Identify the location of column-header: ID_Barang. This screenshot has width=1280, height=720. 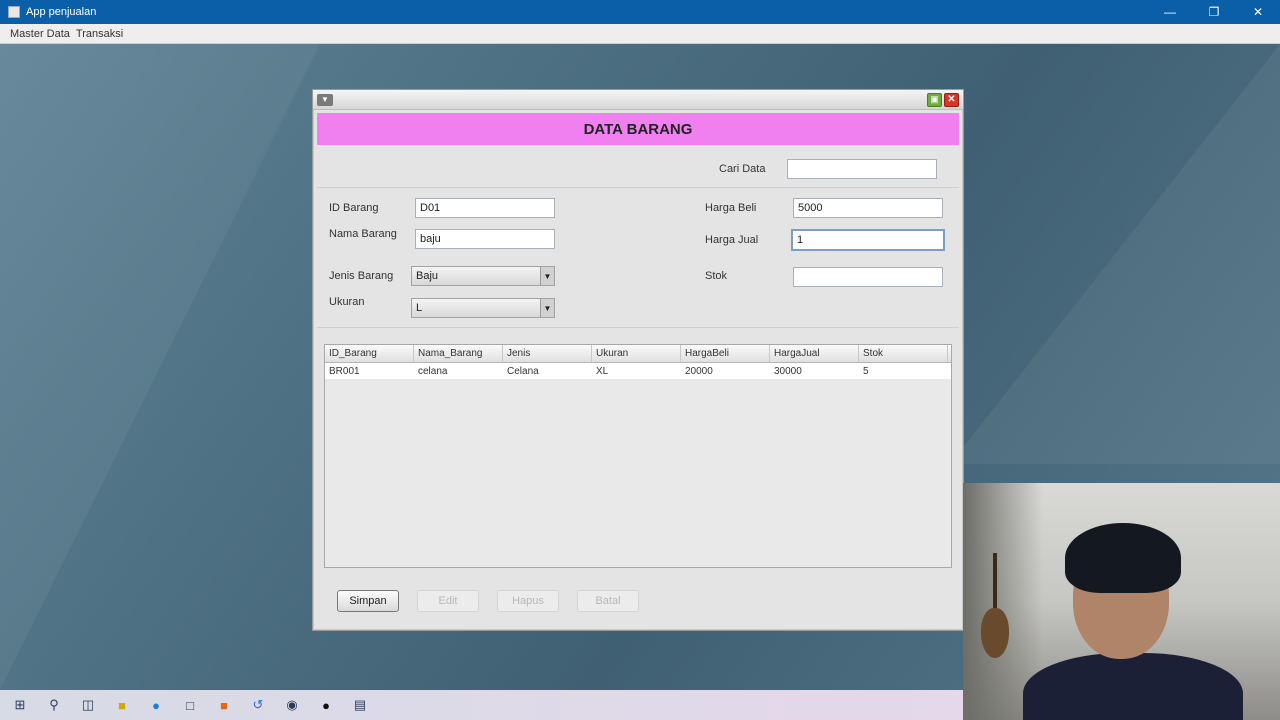
(369, 353).